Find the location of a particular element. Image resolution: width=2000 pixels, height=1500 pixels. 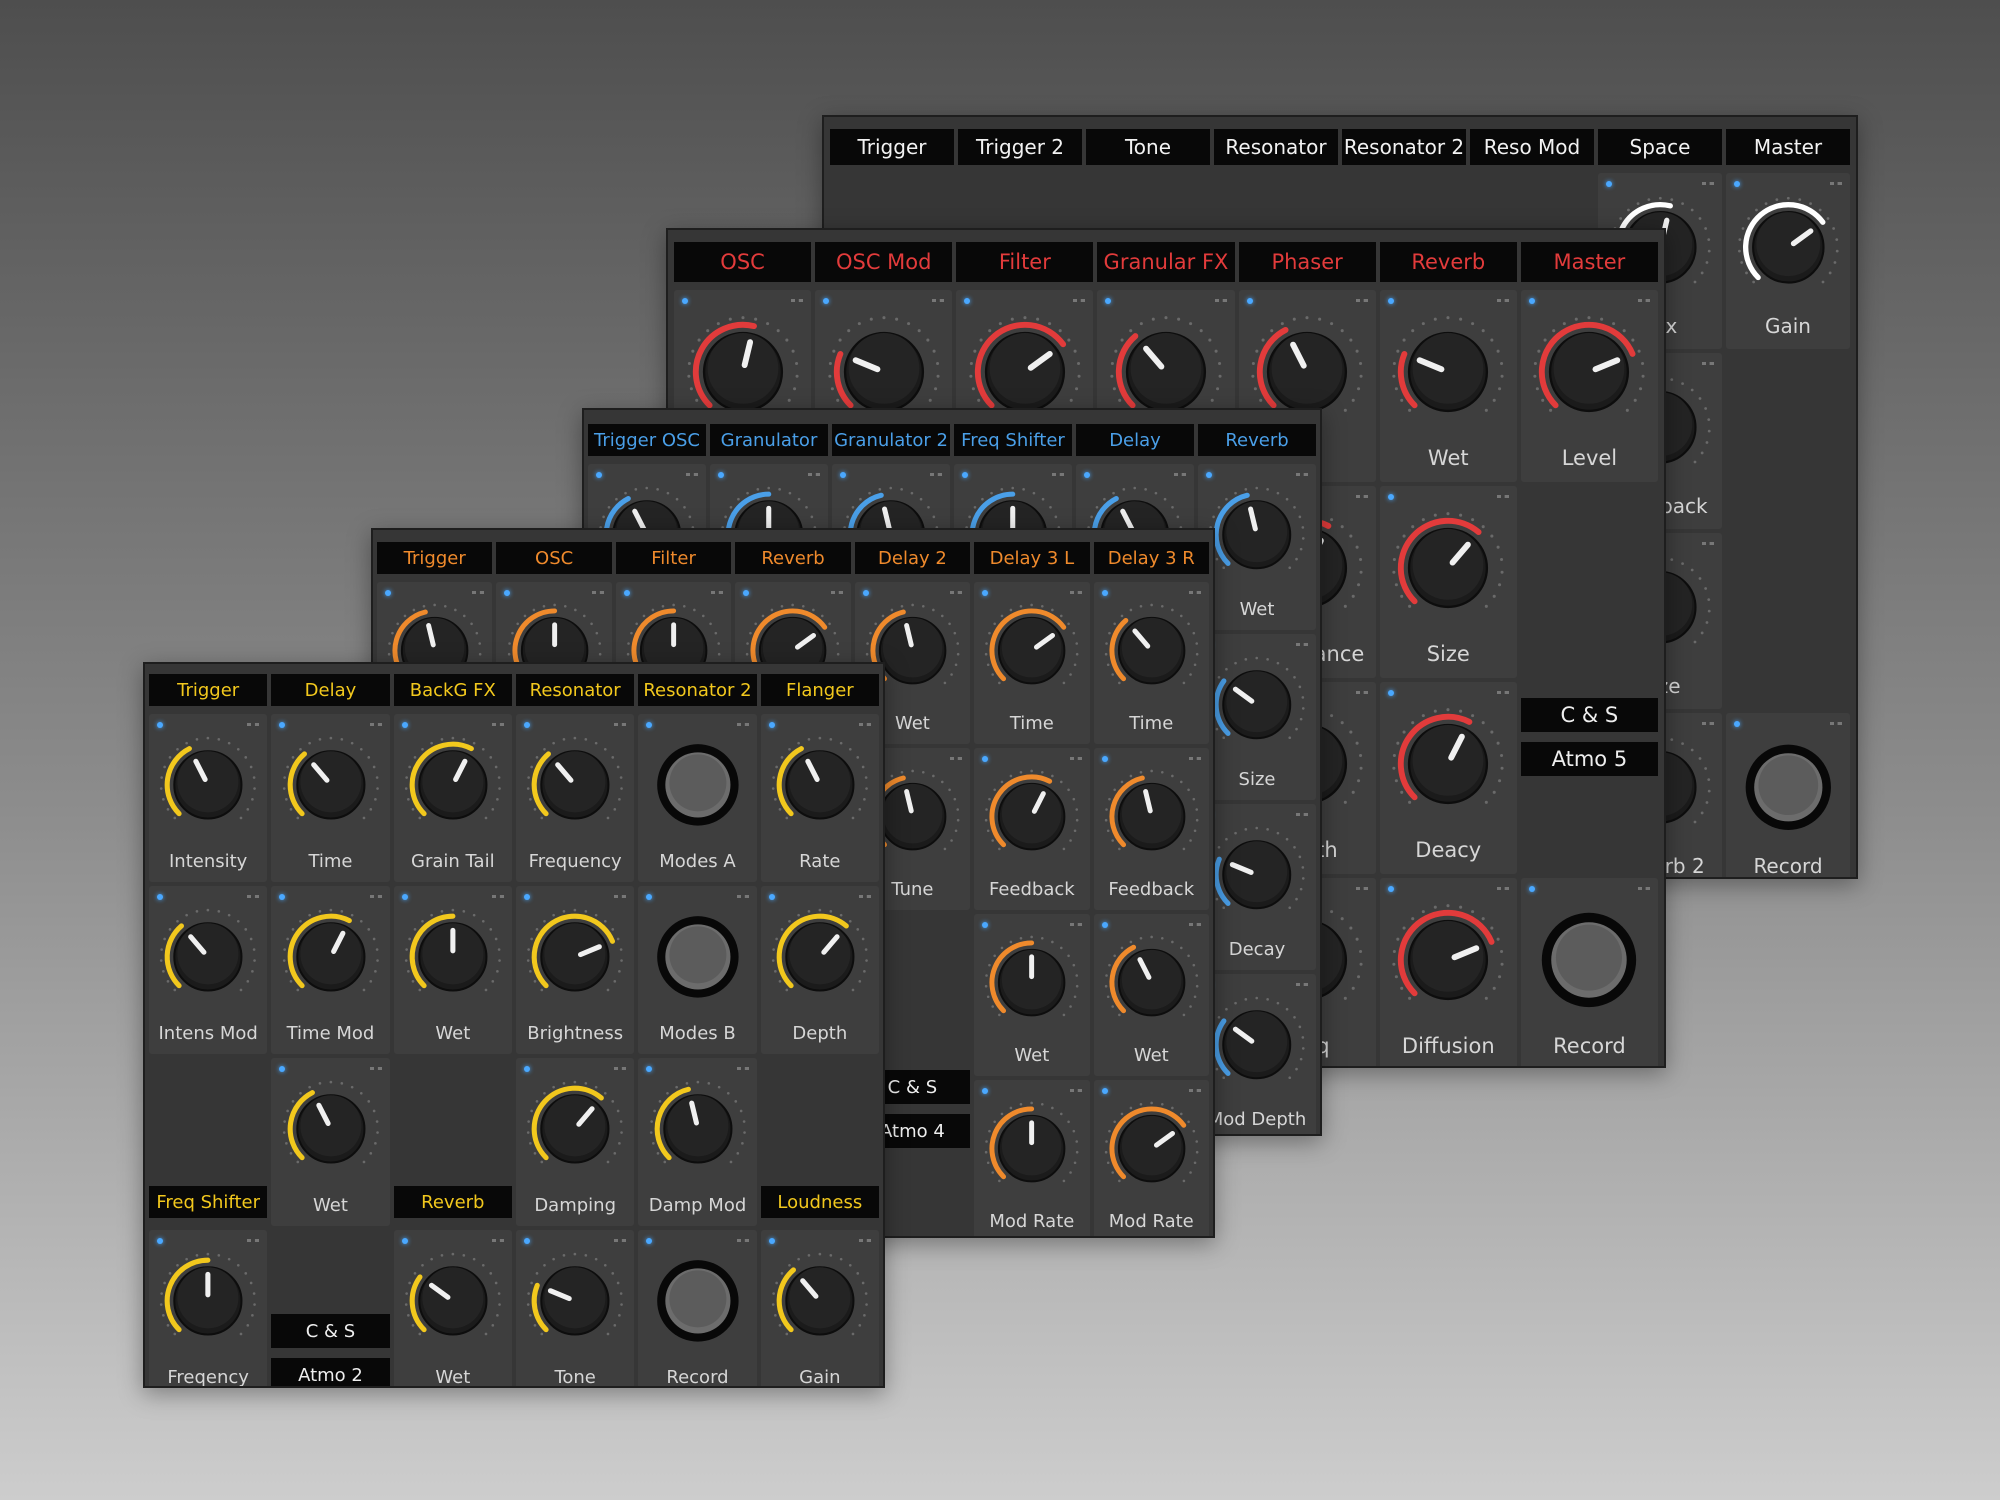

time-mod-knob is located at coordinates (331, 957).